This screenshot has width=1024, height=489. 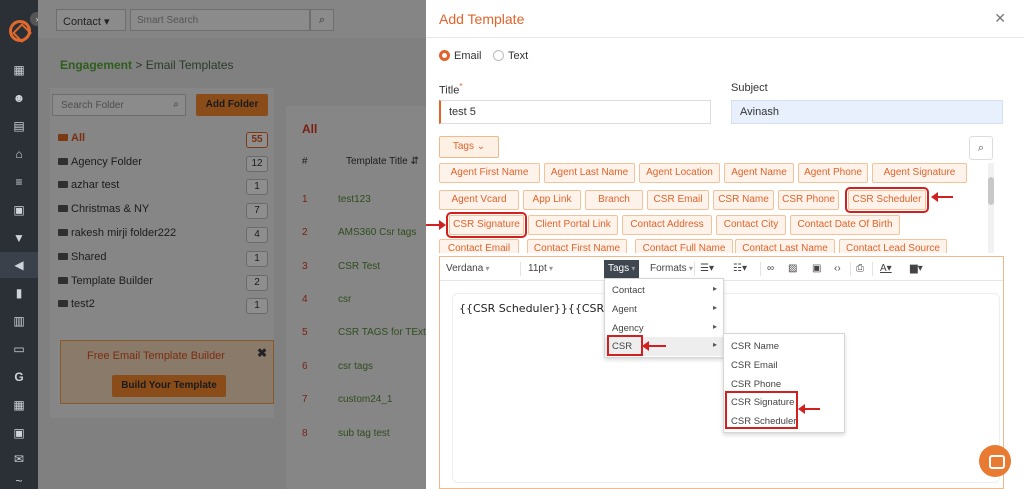 What do you see at coordinates (784, 346) in the screenshot?
I see `menu-item-csr-name: CSR Name` at bounding box center [784, 346].